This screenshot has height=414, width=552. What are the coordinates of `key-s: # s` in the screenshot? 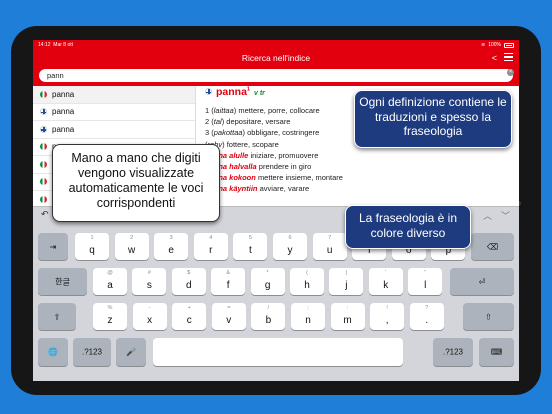 It's located at (149, 281).